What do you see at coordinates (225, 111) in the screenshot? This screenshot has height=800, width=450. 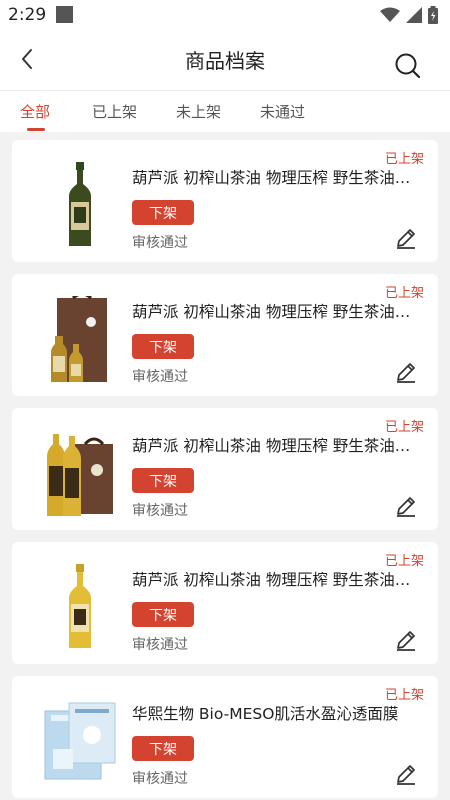 I see `filter-tabs: 全部 已上架 未上架 未通过` at bounding box center [225, 111].